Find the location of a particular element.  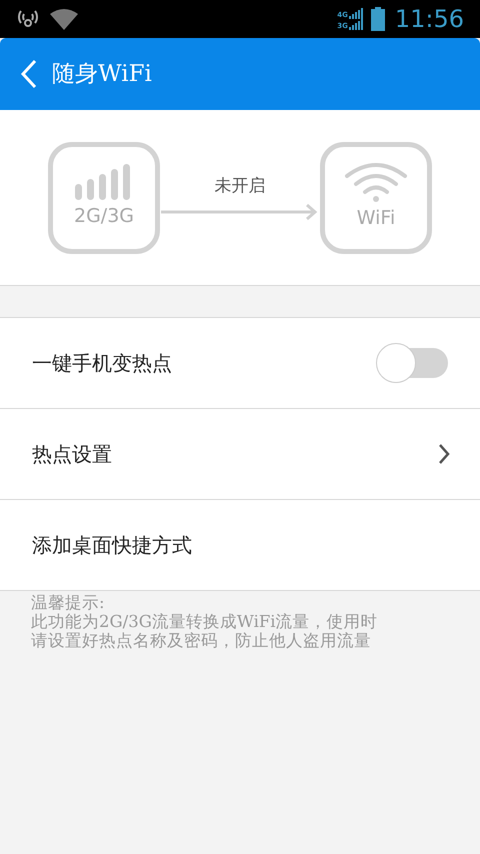

chevron-right-icon is located at coordinates (444, 454).